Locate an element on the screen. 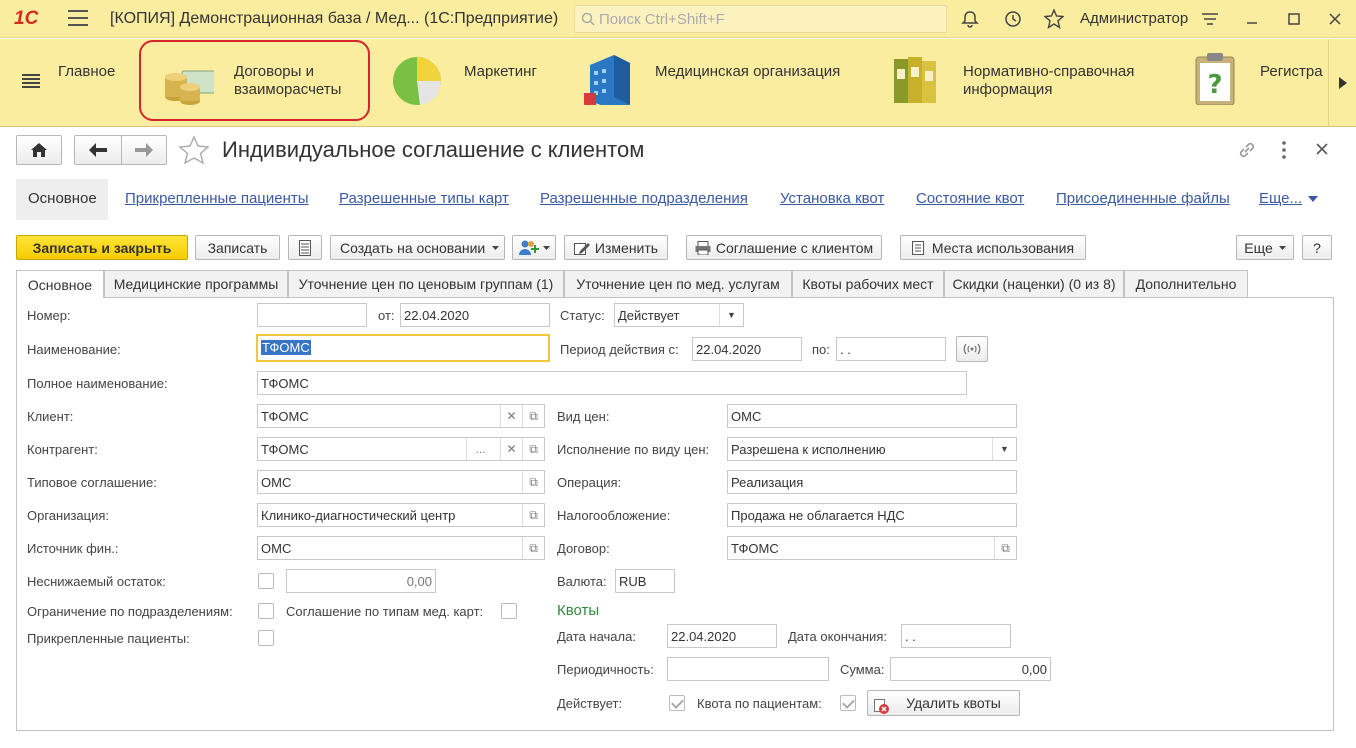 The height and width of the screenshot is (748, 1356). name-label: Наименование: is located at coordinates (74, 349).